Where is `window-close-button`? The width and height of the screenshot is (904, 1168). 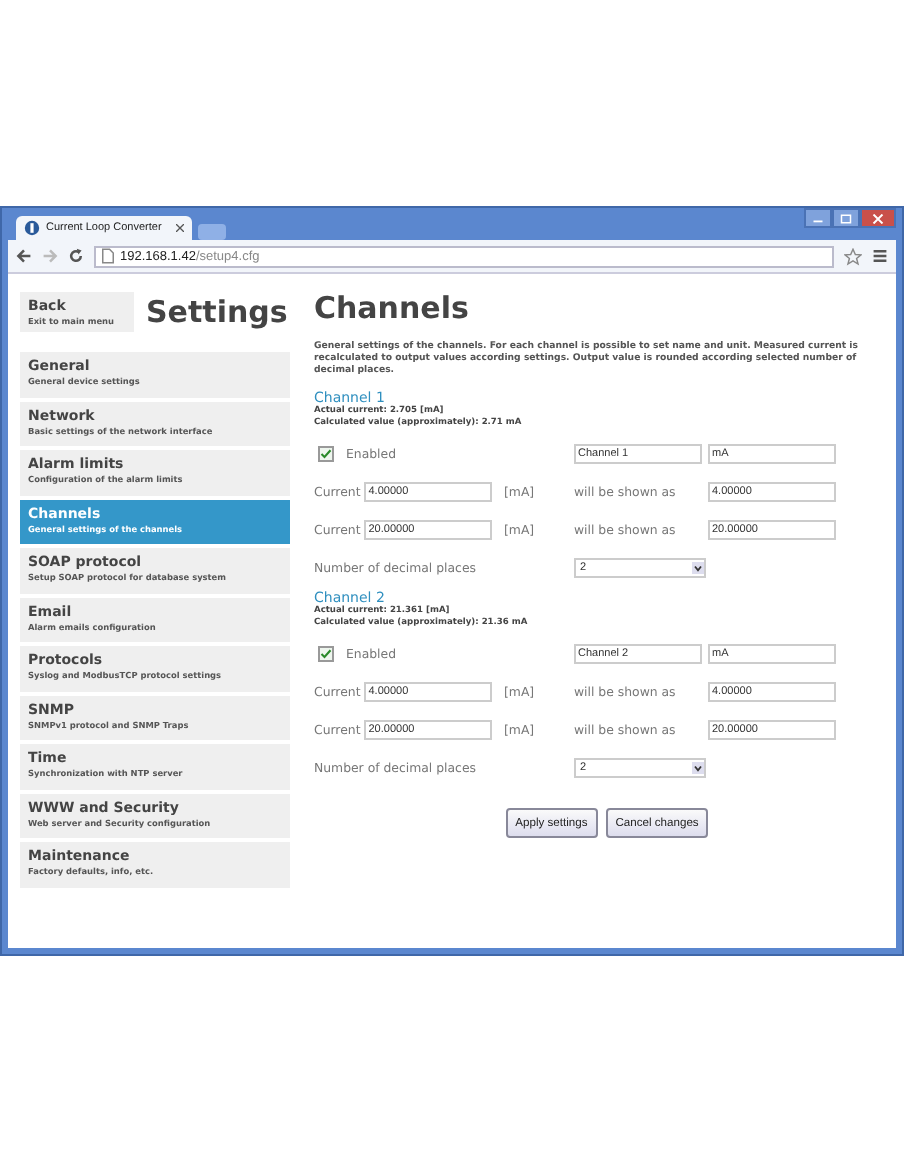 window-close-button is located at coordinates (878, 218).